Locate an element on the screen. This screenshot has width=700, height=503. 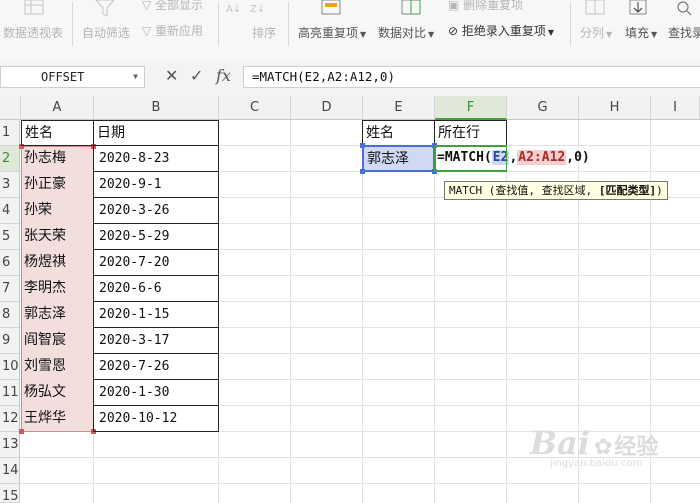
svg-text: Z↓ is located at coordinates (257, 9).